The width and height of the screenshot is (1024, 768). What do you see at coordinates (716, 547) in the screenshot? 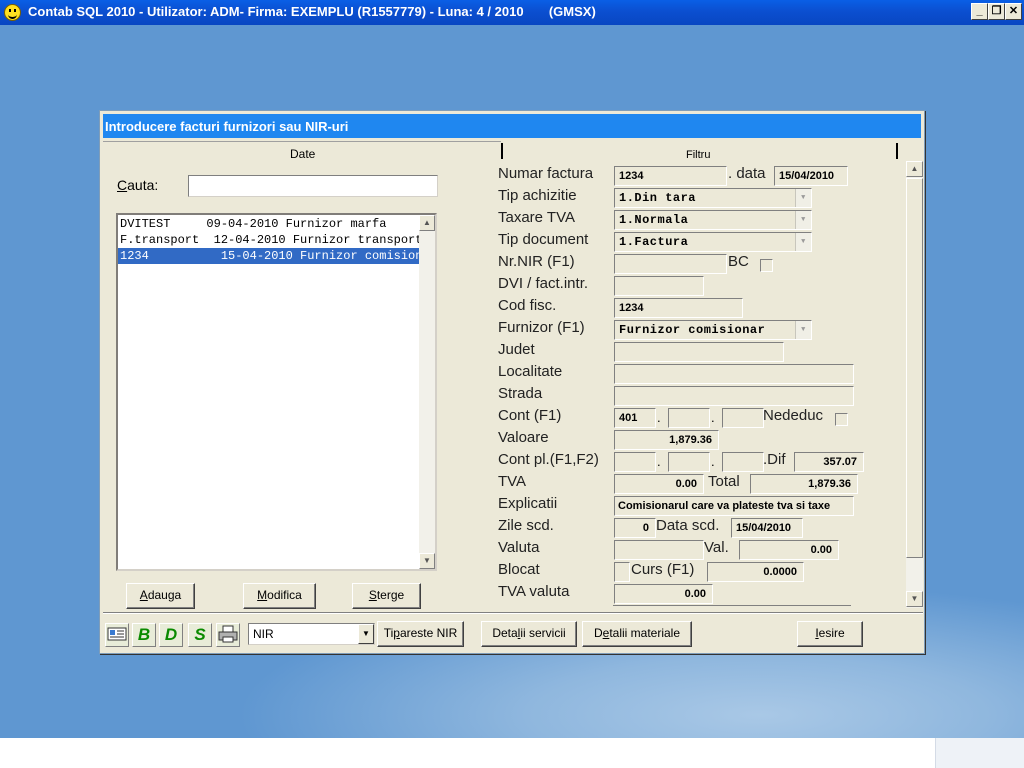
I see `currency-value-label: Val.` at bounding box center [716, 547].